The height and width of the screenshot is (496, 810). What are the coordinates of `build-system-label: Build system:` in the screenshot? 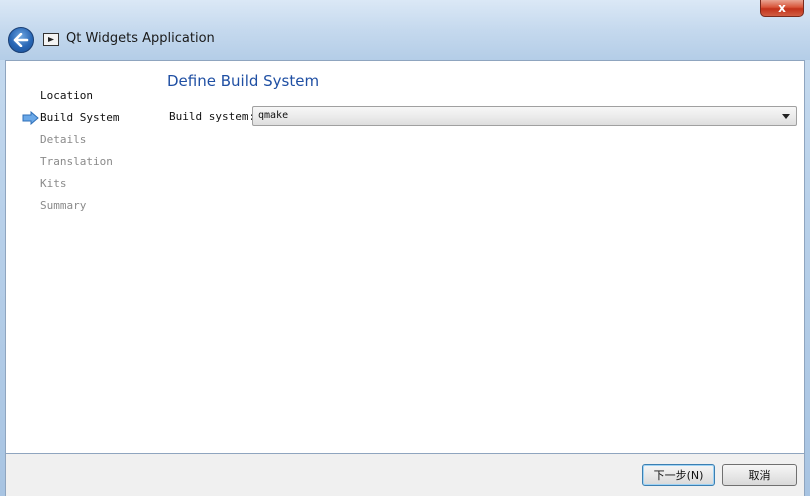 It's located at (212, 116).